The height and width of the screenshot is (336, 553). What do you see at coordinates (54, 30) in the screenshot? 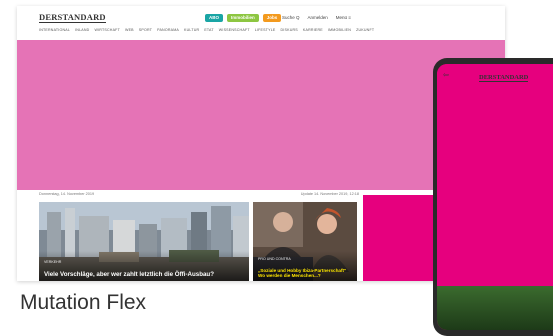
I see `nav-item: International` at bounding box center [54, 30].